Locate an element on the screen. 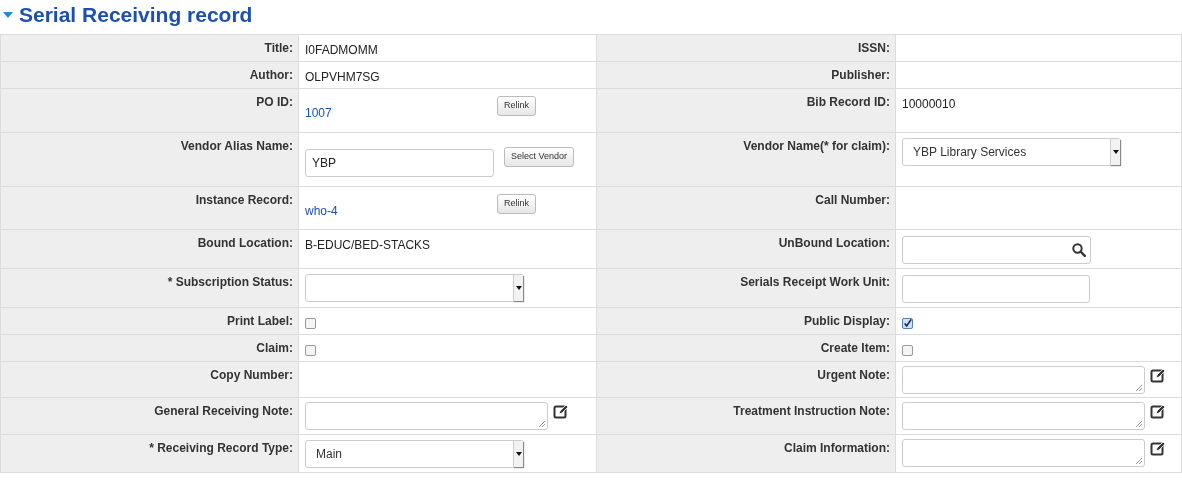  field-label: UnBound Location: is located at coordinates (834, 244).